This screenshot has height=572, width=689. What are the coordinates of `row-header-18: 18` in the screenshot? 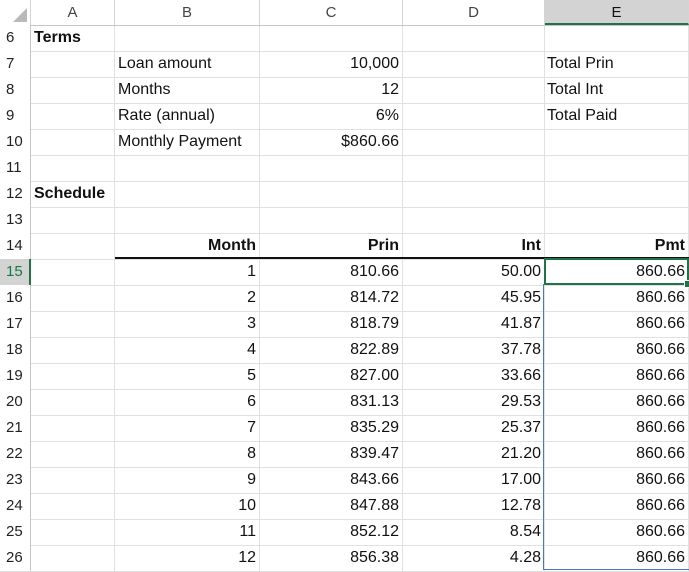 It's located at (15, 350).